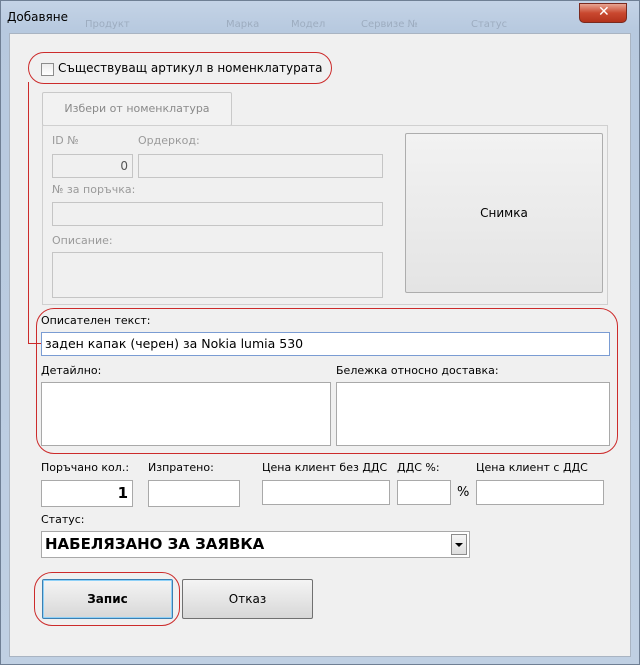 The image size is (640, 665). I want to click on photo-button: Снимка, so click(504, 213).